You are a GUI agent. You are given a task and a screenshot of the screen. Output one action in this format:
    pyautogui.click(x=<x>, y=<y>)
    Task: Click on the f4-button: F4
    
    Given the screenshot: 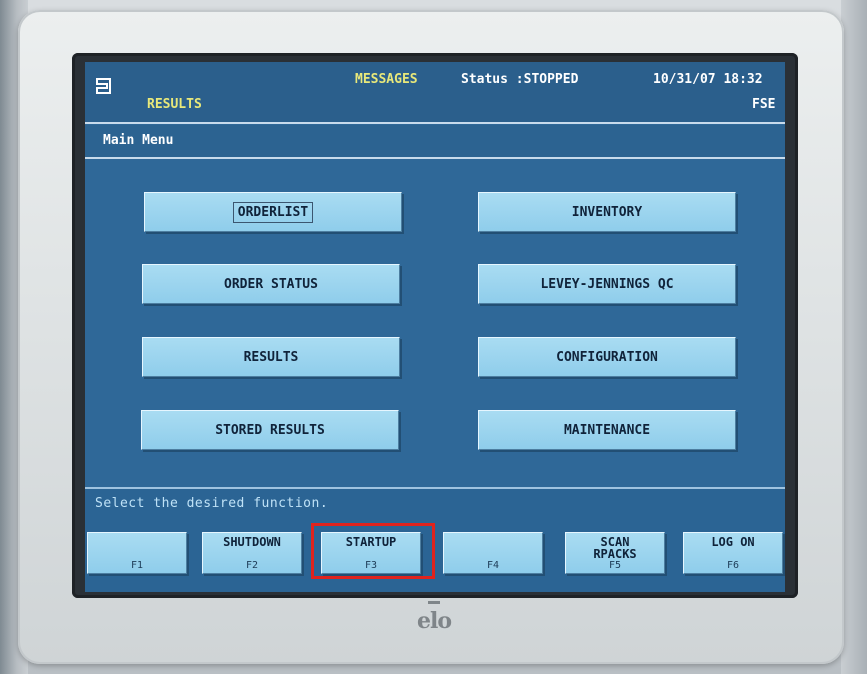 What is the action you would take?
    pyautogui.click(x=493, y=553)
    